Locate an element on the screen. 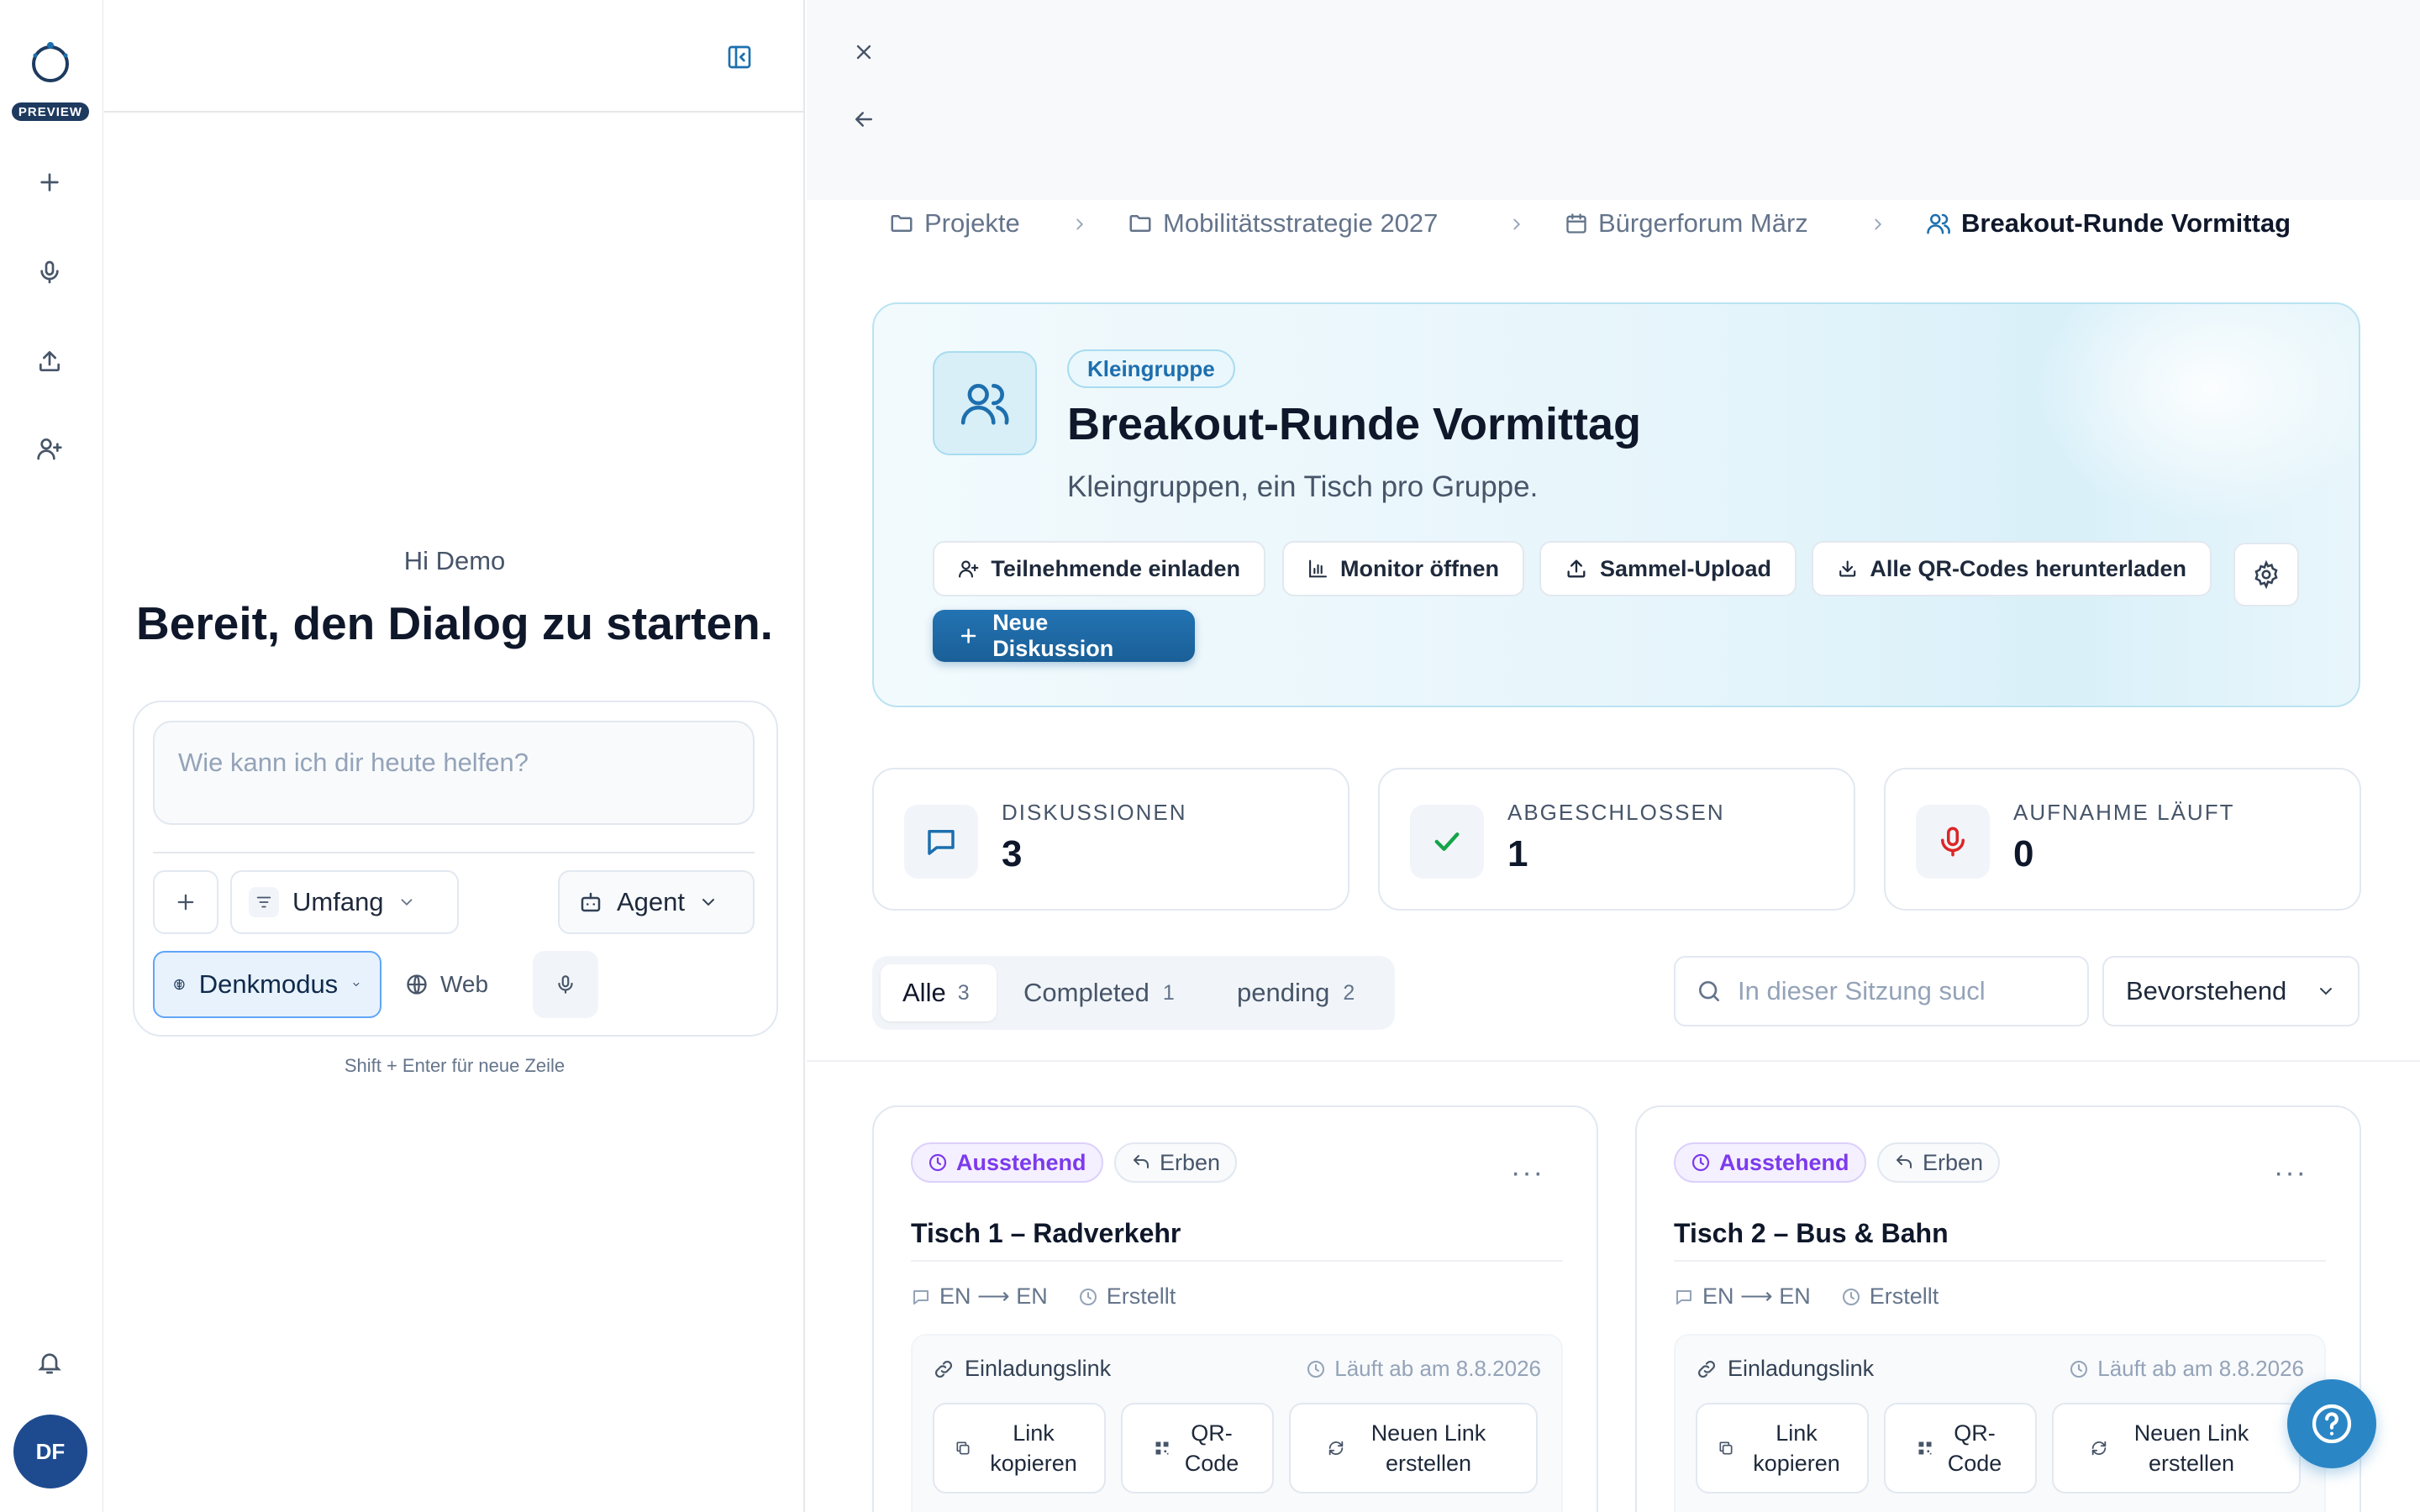 The height and width of the screenshot is (1512, 2420). card-meta: EN ⟶ EN Erstellt is located at coordinates (1043, 1297).